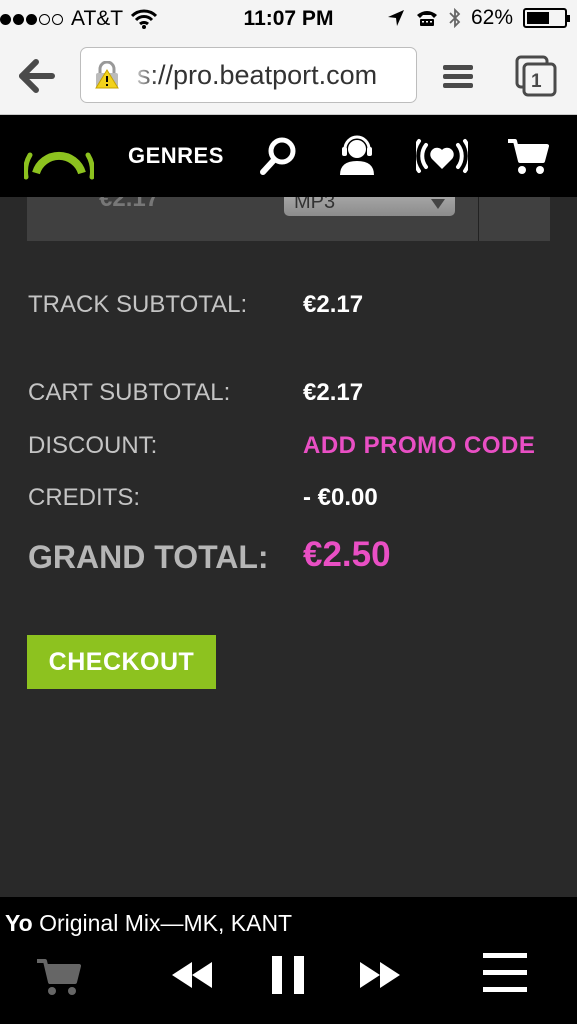 Image resolution: width=577 pixels, height=1024 pixels. Describe the element at coordinates (38, 76) in the screenshot. I see `back-arrow-icon` at that location.